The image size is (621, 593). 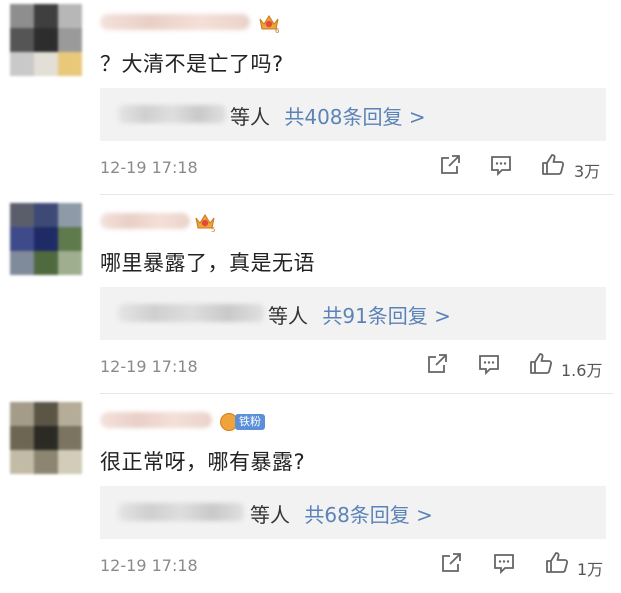 I want to click on svg-text: 6, so click(x=277, y=30).